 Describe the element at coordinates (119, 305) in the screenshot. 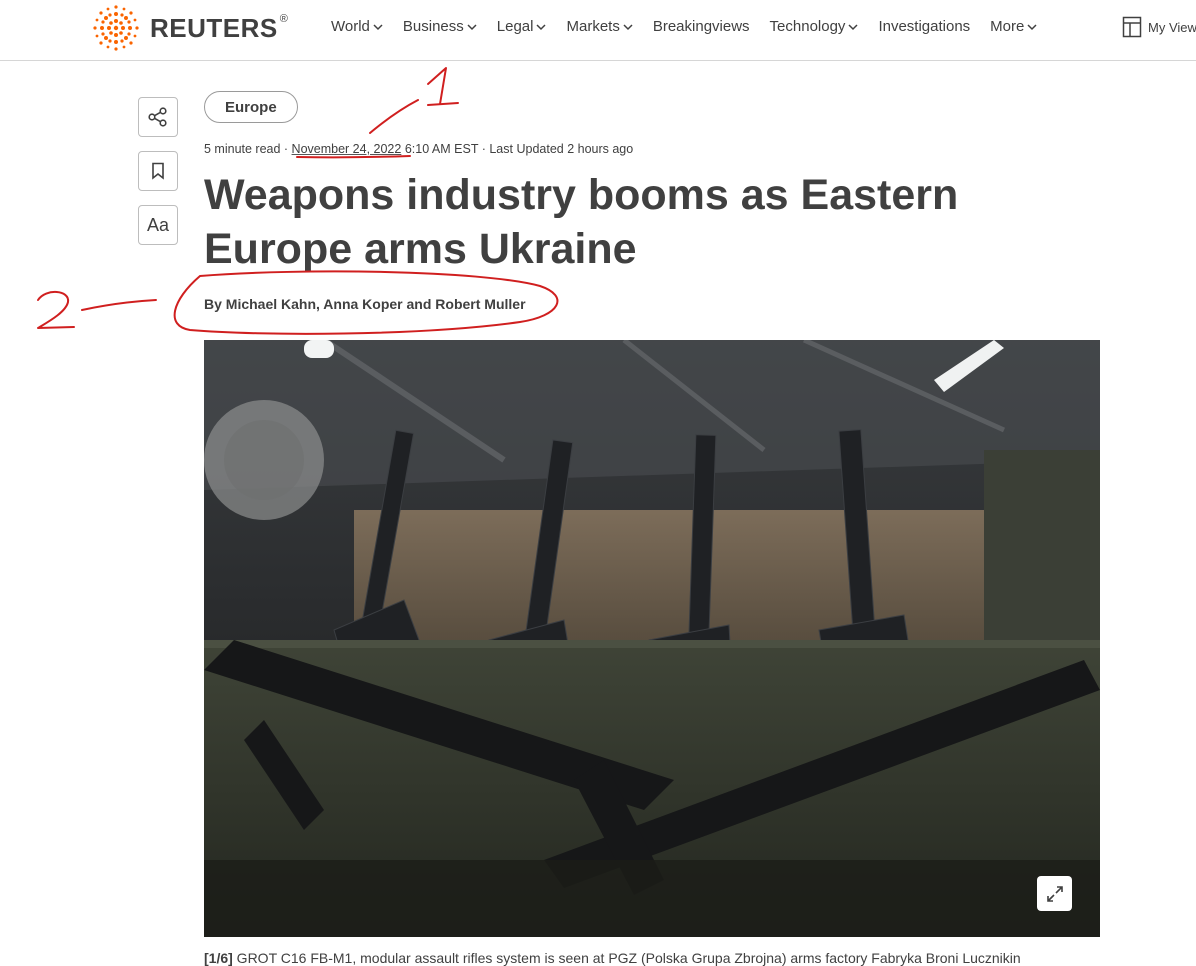

I see `arrow-2-annotation` at that location.